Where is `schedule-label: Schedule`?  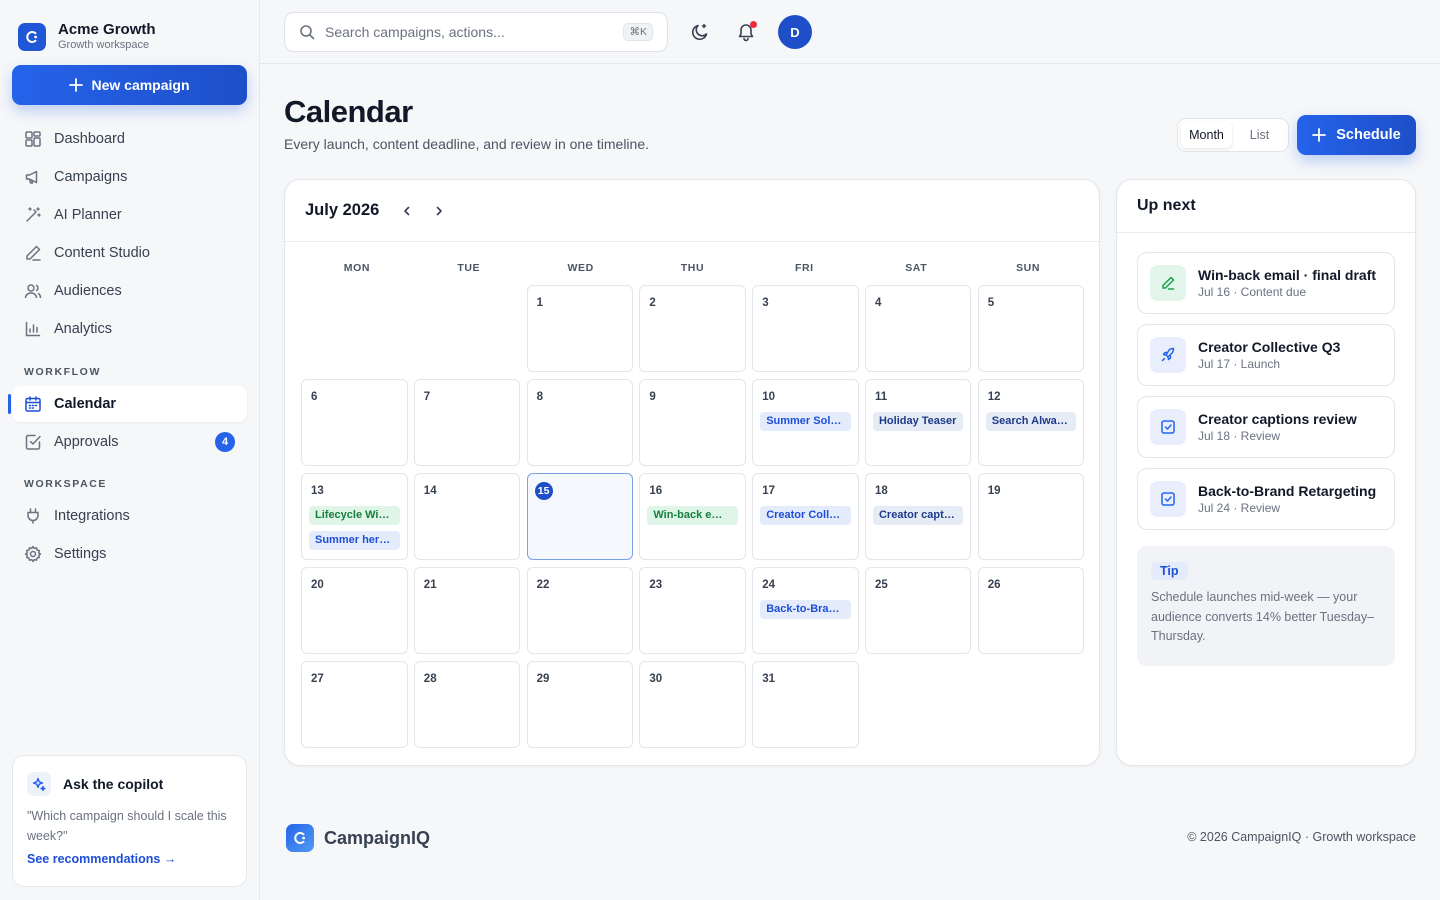
schedule-label: Schedule is located at coordinates (1368, 135).